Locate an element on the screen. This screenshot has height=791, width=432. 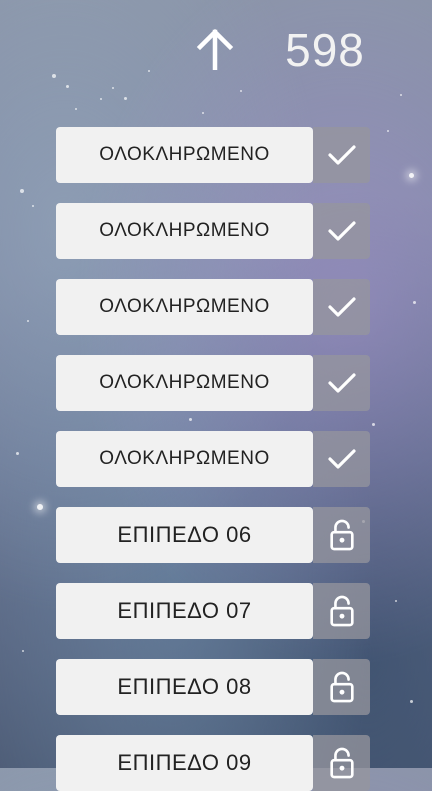
level-label: ΕΠΙΠΕΔΟ 09 is located at coordinates (184, 762).